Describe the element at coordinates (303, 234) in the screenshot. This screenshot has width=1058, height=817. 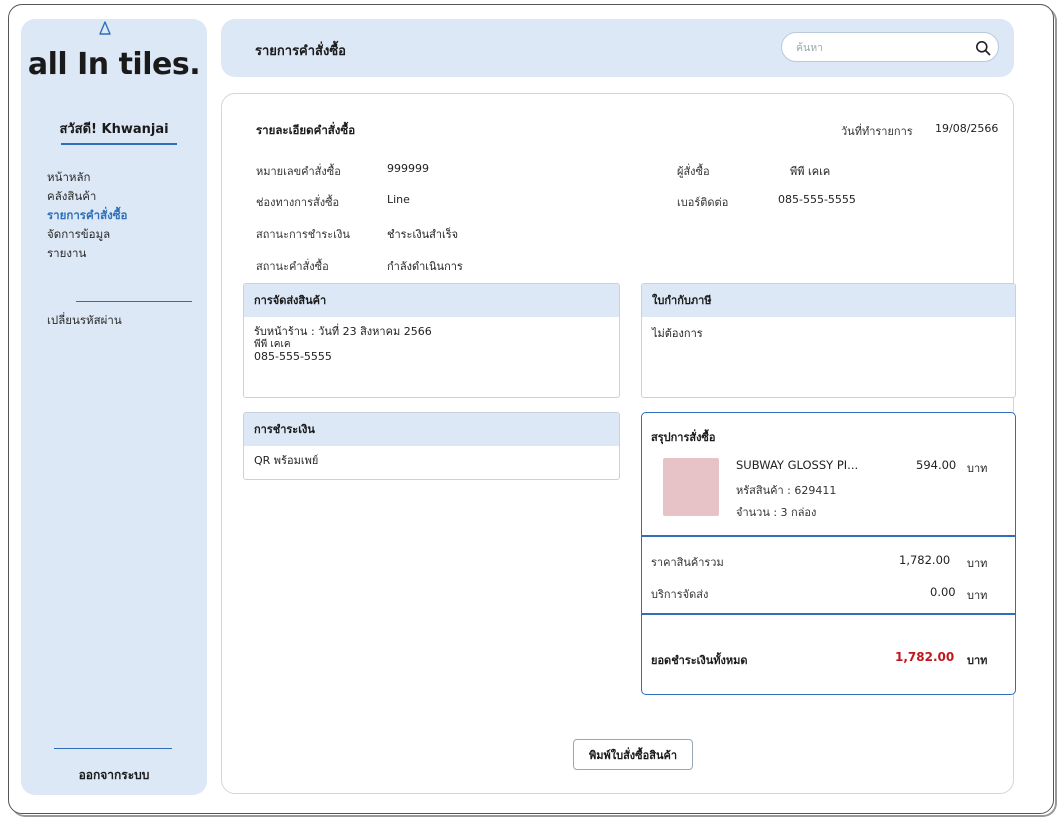
I see `payment-status-label: สถานะการชำระเงิน` at that location.